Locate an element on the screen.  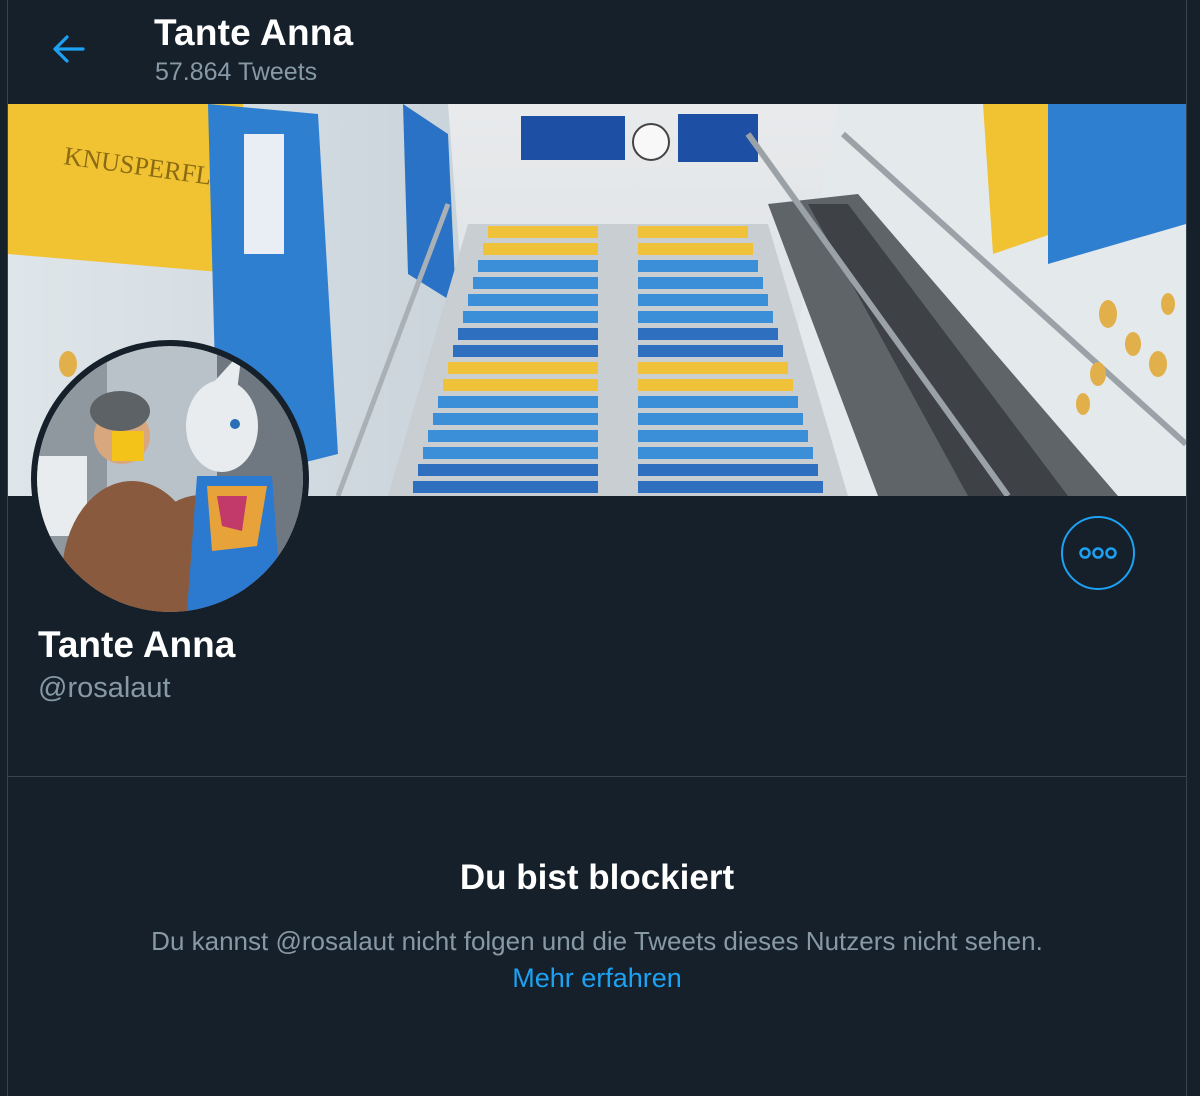
back-button is located at coordinates (69, 49).